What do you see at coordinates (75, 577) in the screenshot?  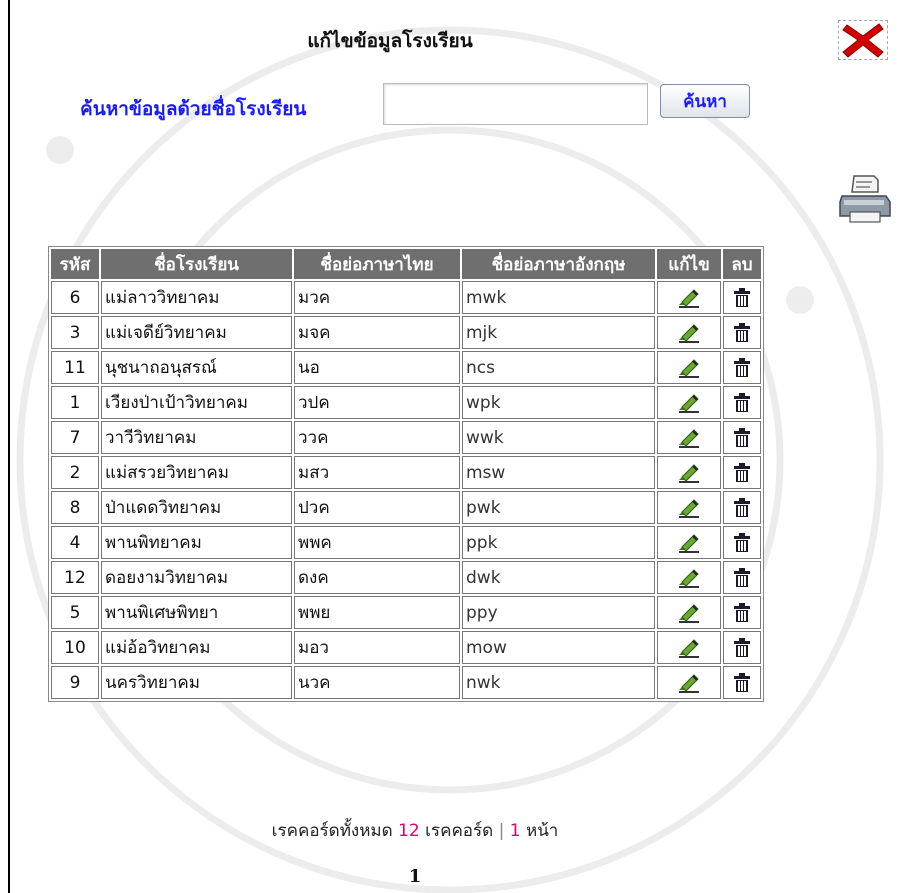 I see `cell-code: 12` at bounding box center [75, 577].